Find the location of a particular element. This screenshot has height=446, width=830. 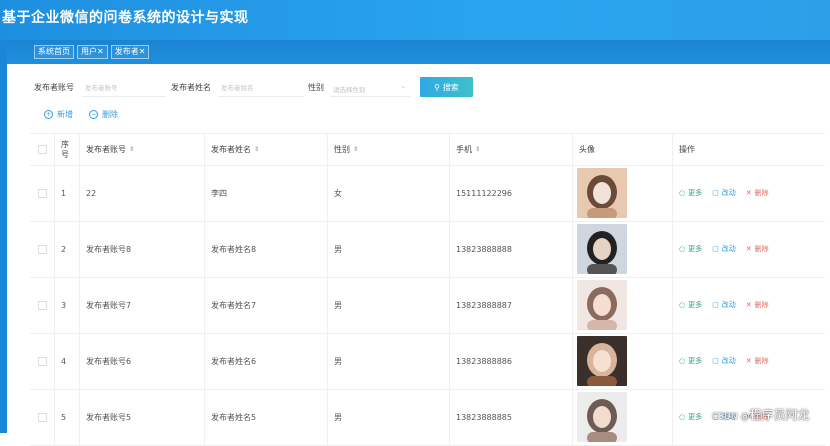

cell-seq: 1 is located at coordinates (66, 193).